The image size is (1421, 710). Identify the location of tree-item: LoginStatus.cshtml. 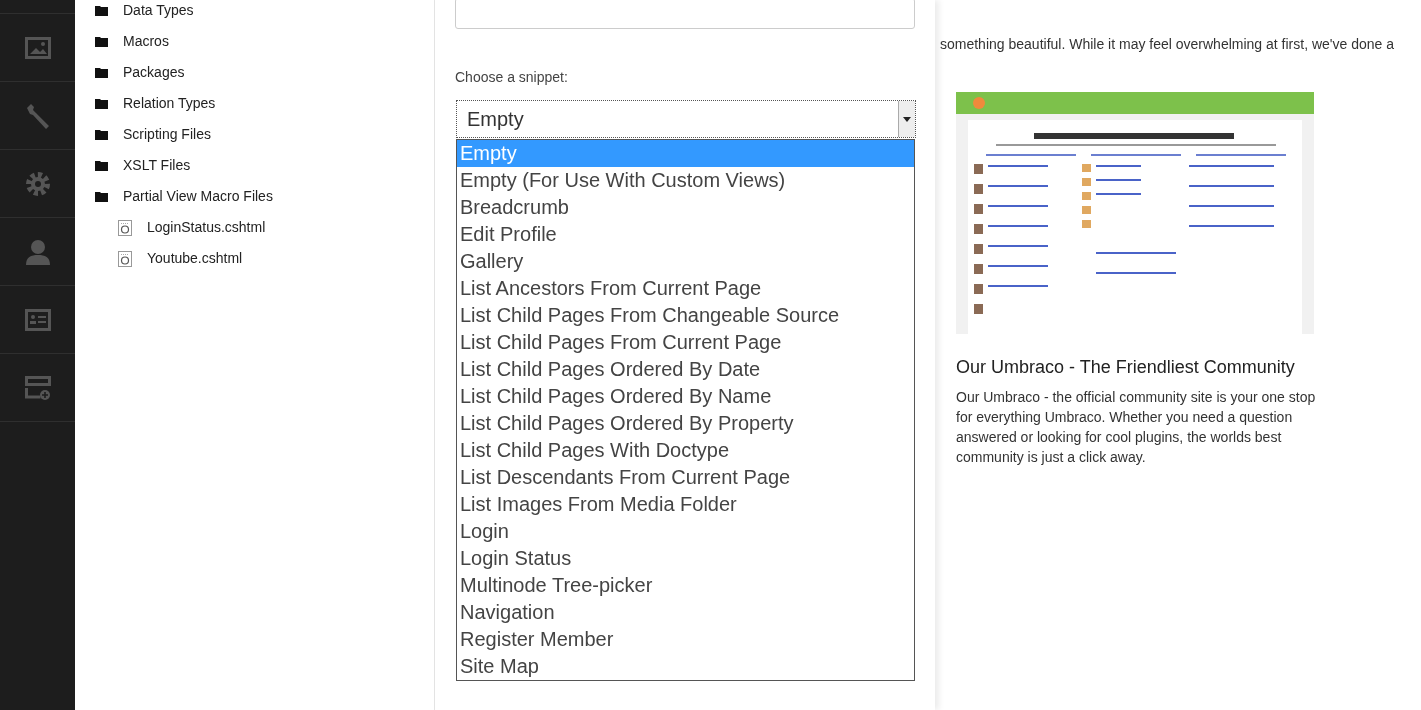
(206, 227).